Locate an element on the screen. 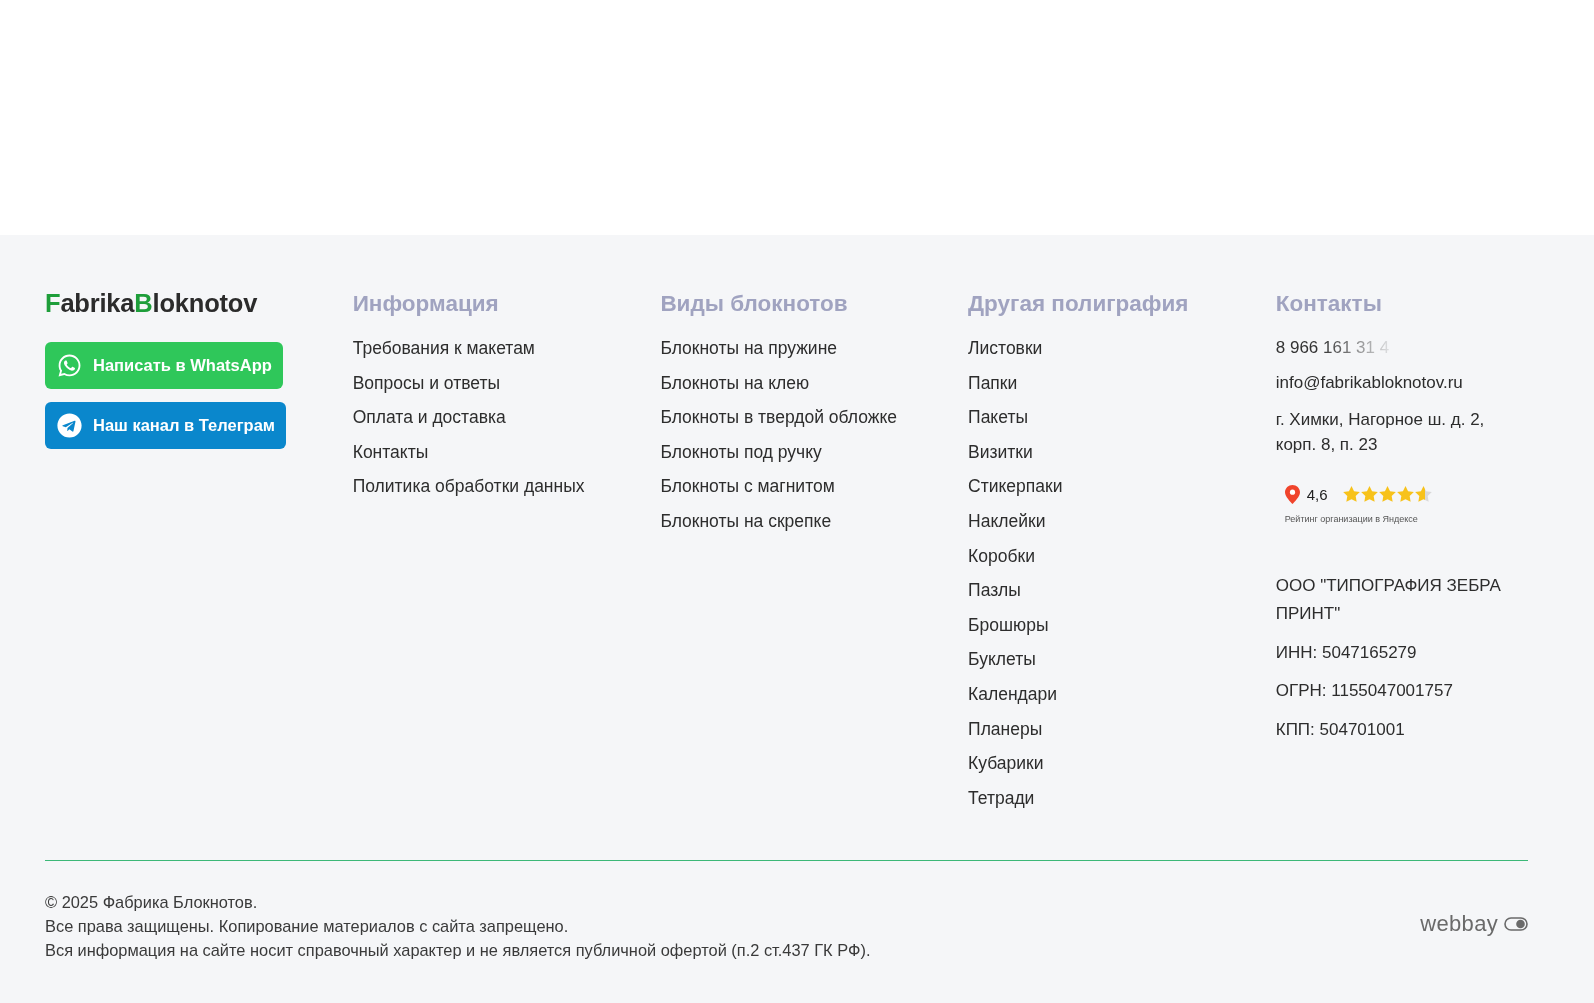 The image size is (1594, 1003). column-heading: Другая полиграфия is located at coordinates (1078, 304).